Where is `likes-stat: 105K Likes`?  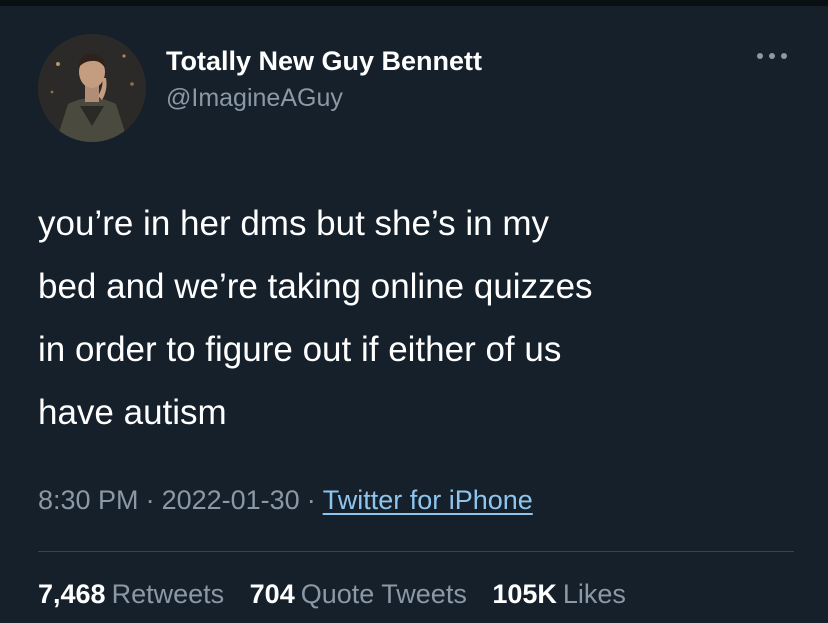 likes-stat: 105K Likes is located at coordinates (559, 594).